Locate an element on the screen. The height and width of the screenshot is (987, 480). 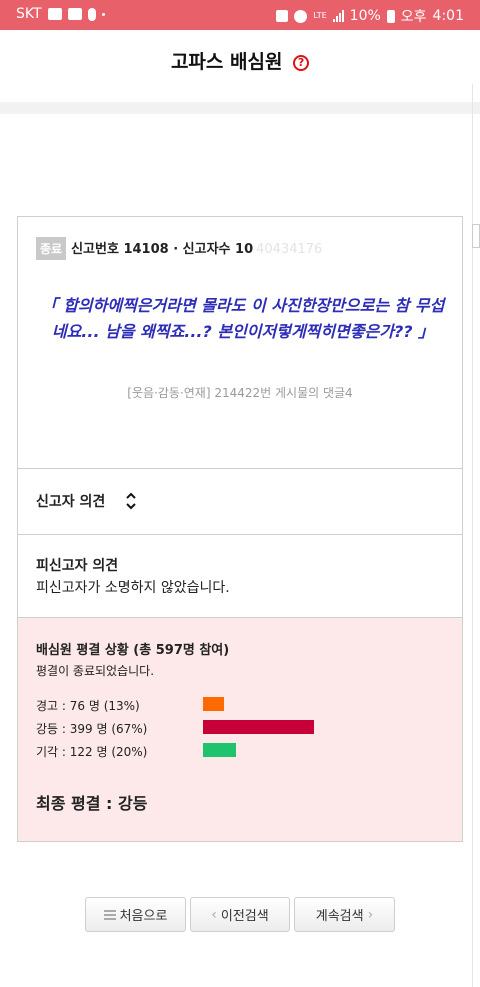
chevron-right-icon: › is located at coordinates (370, 914).